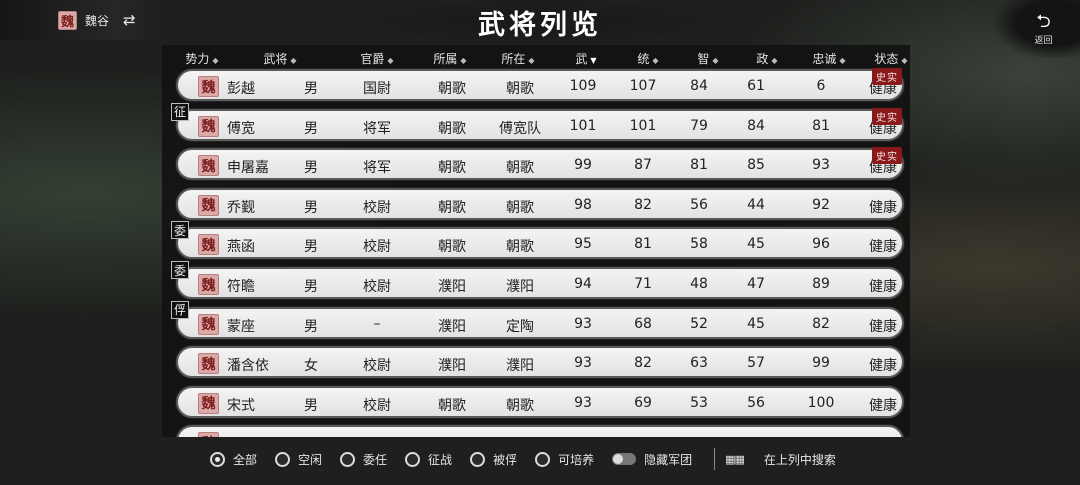 The image size is (1080, 485). Describe the element at coordinates (540, 283) in the screenshot. I see `general-row: 魏符瞻 男 校尉 濮阳 濮阳 94 71 48 47 89 健康` at that location.